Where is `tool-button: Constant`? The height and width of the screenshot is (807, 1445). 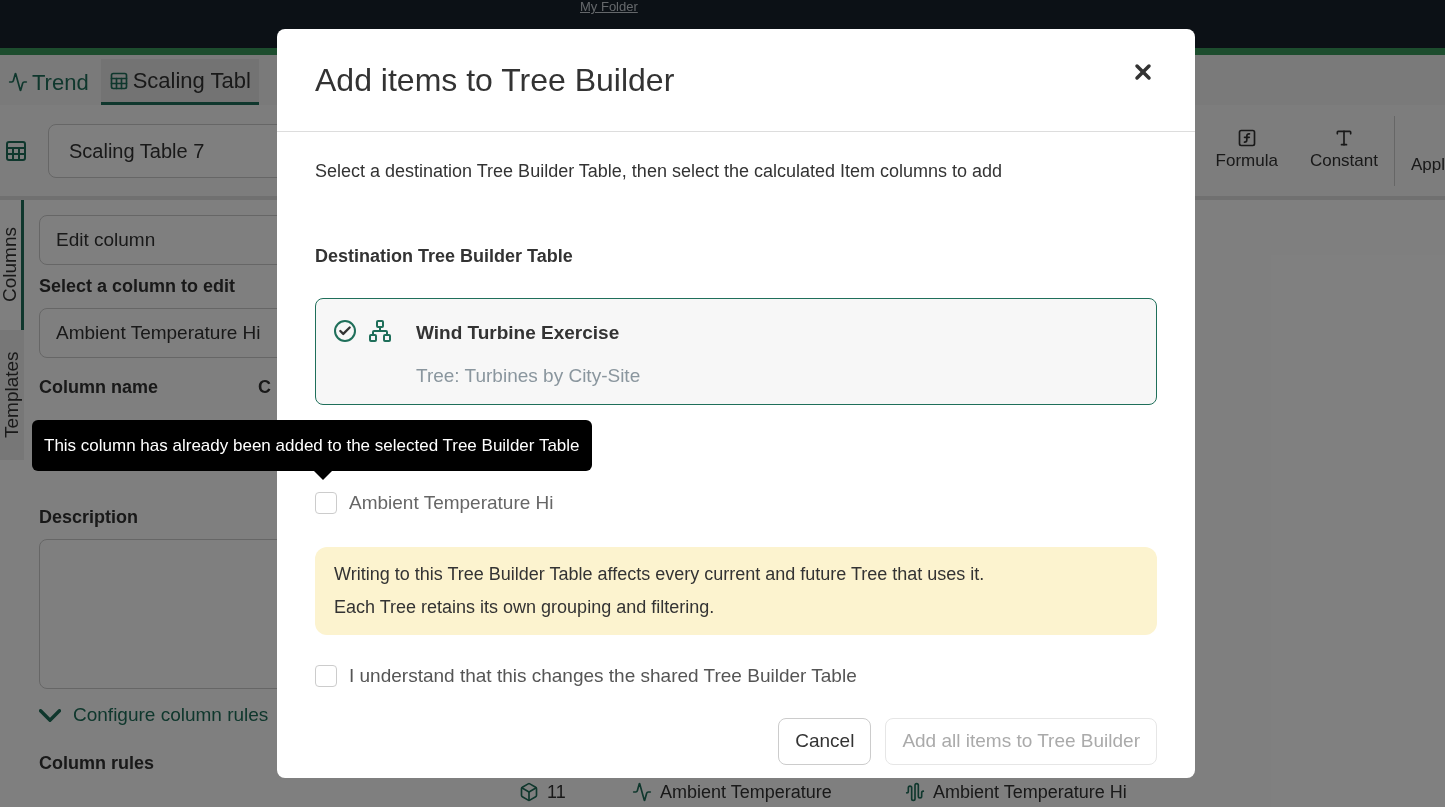
tool-button: Constant is located at coordinates (1343, 150).